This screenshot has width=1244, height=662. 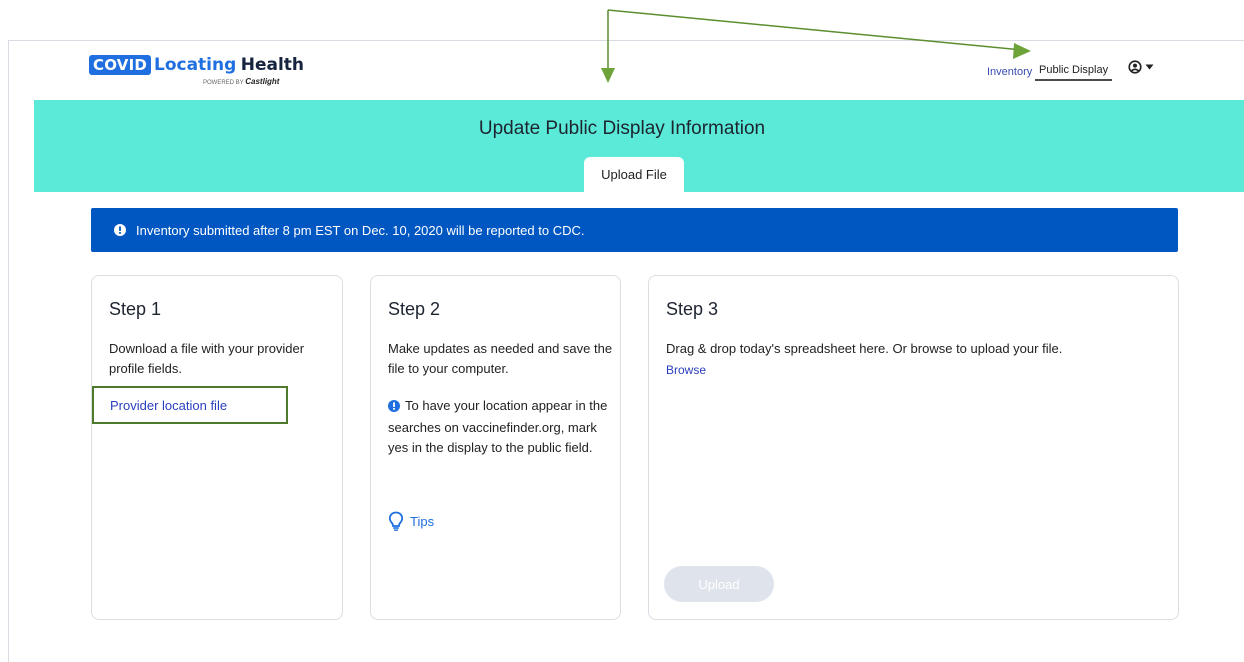 What do you see at coordinates (422, 521) in the screenshot?
I see `tips-label: Tips` at bounding box center [422, 521].